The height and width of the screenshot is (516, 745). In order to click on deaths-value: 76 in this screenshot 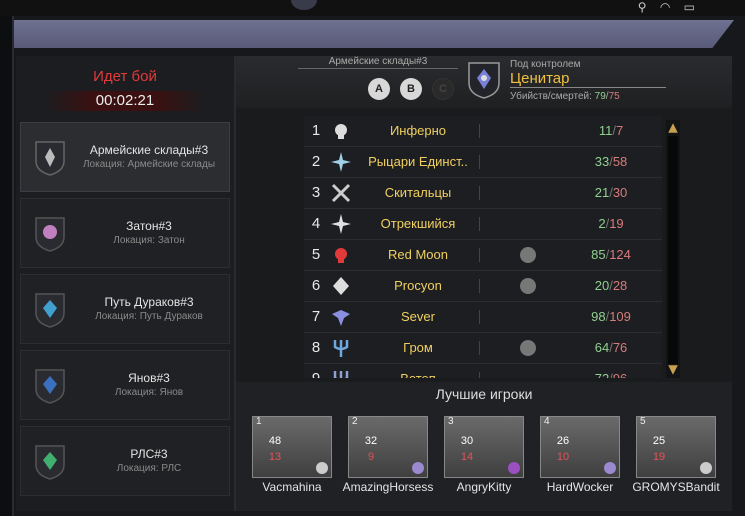, I will do `click(620, 347)`.